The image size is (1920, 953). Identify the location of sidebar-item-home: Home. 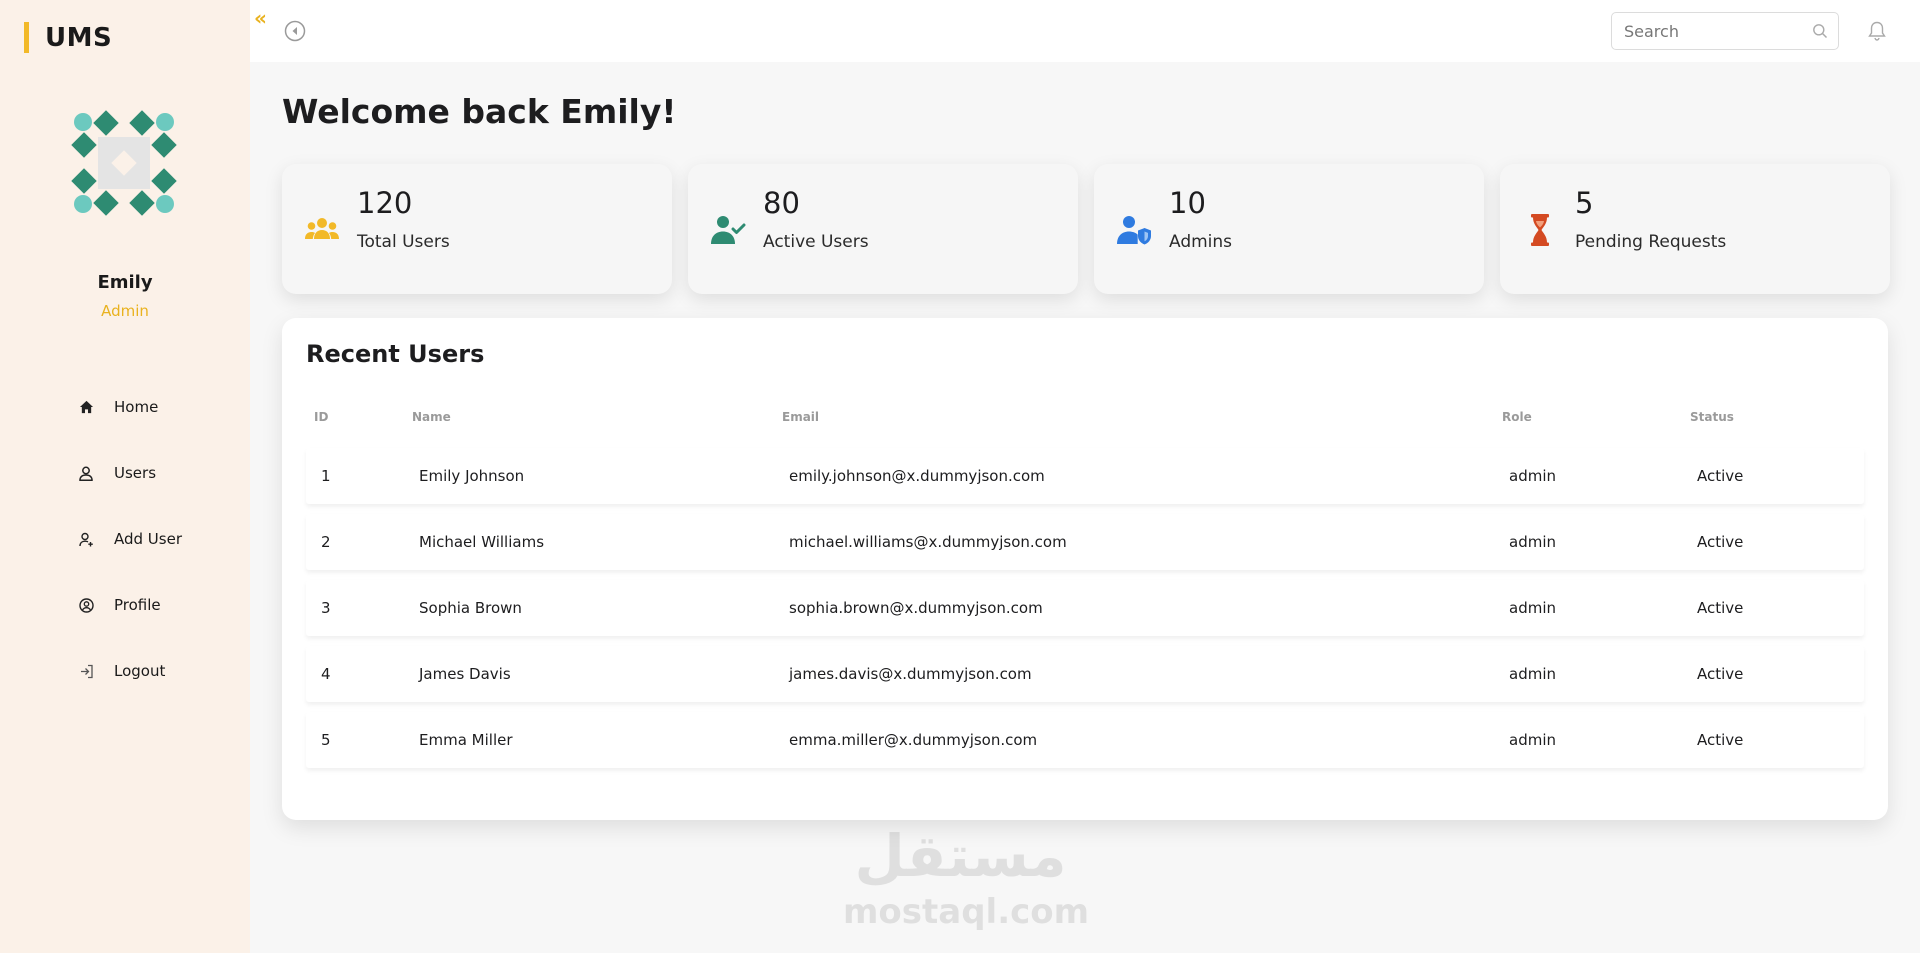
(125, 407).